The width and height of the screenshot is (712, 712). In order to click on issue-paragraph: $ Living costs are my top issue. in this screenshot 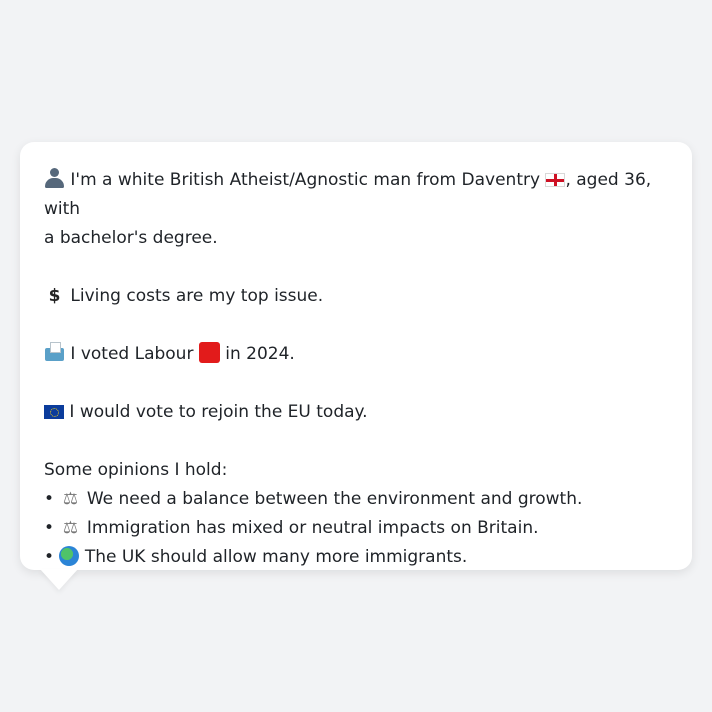, I will do `click(359, 296)`.